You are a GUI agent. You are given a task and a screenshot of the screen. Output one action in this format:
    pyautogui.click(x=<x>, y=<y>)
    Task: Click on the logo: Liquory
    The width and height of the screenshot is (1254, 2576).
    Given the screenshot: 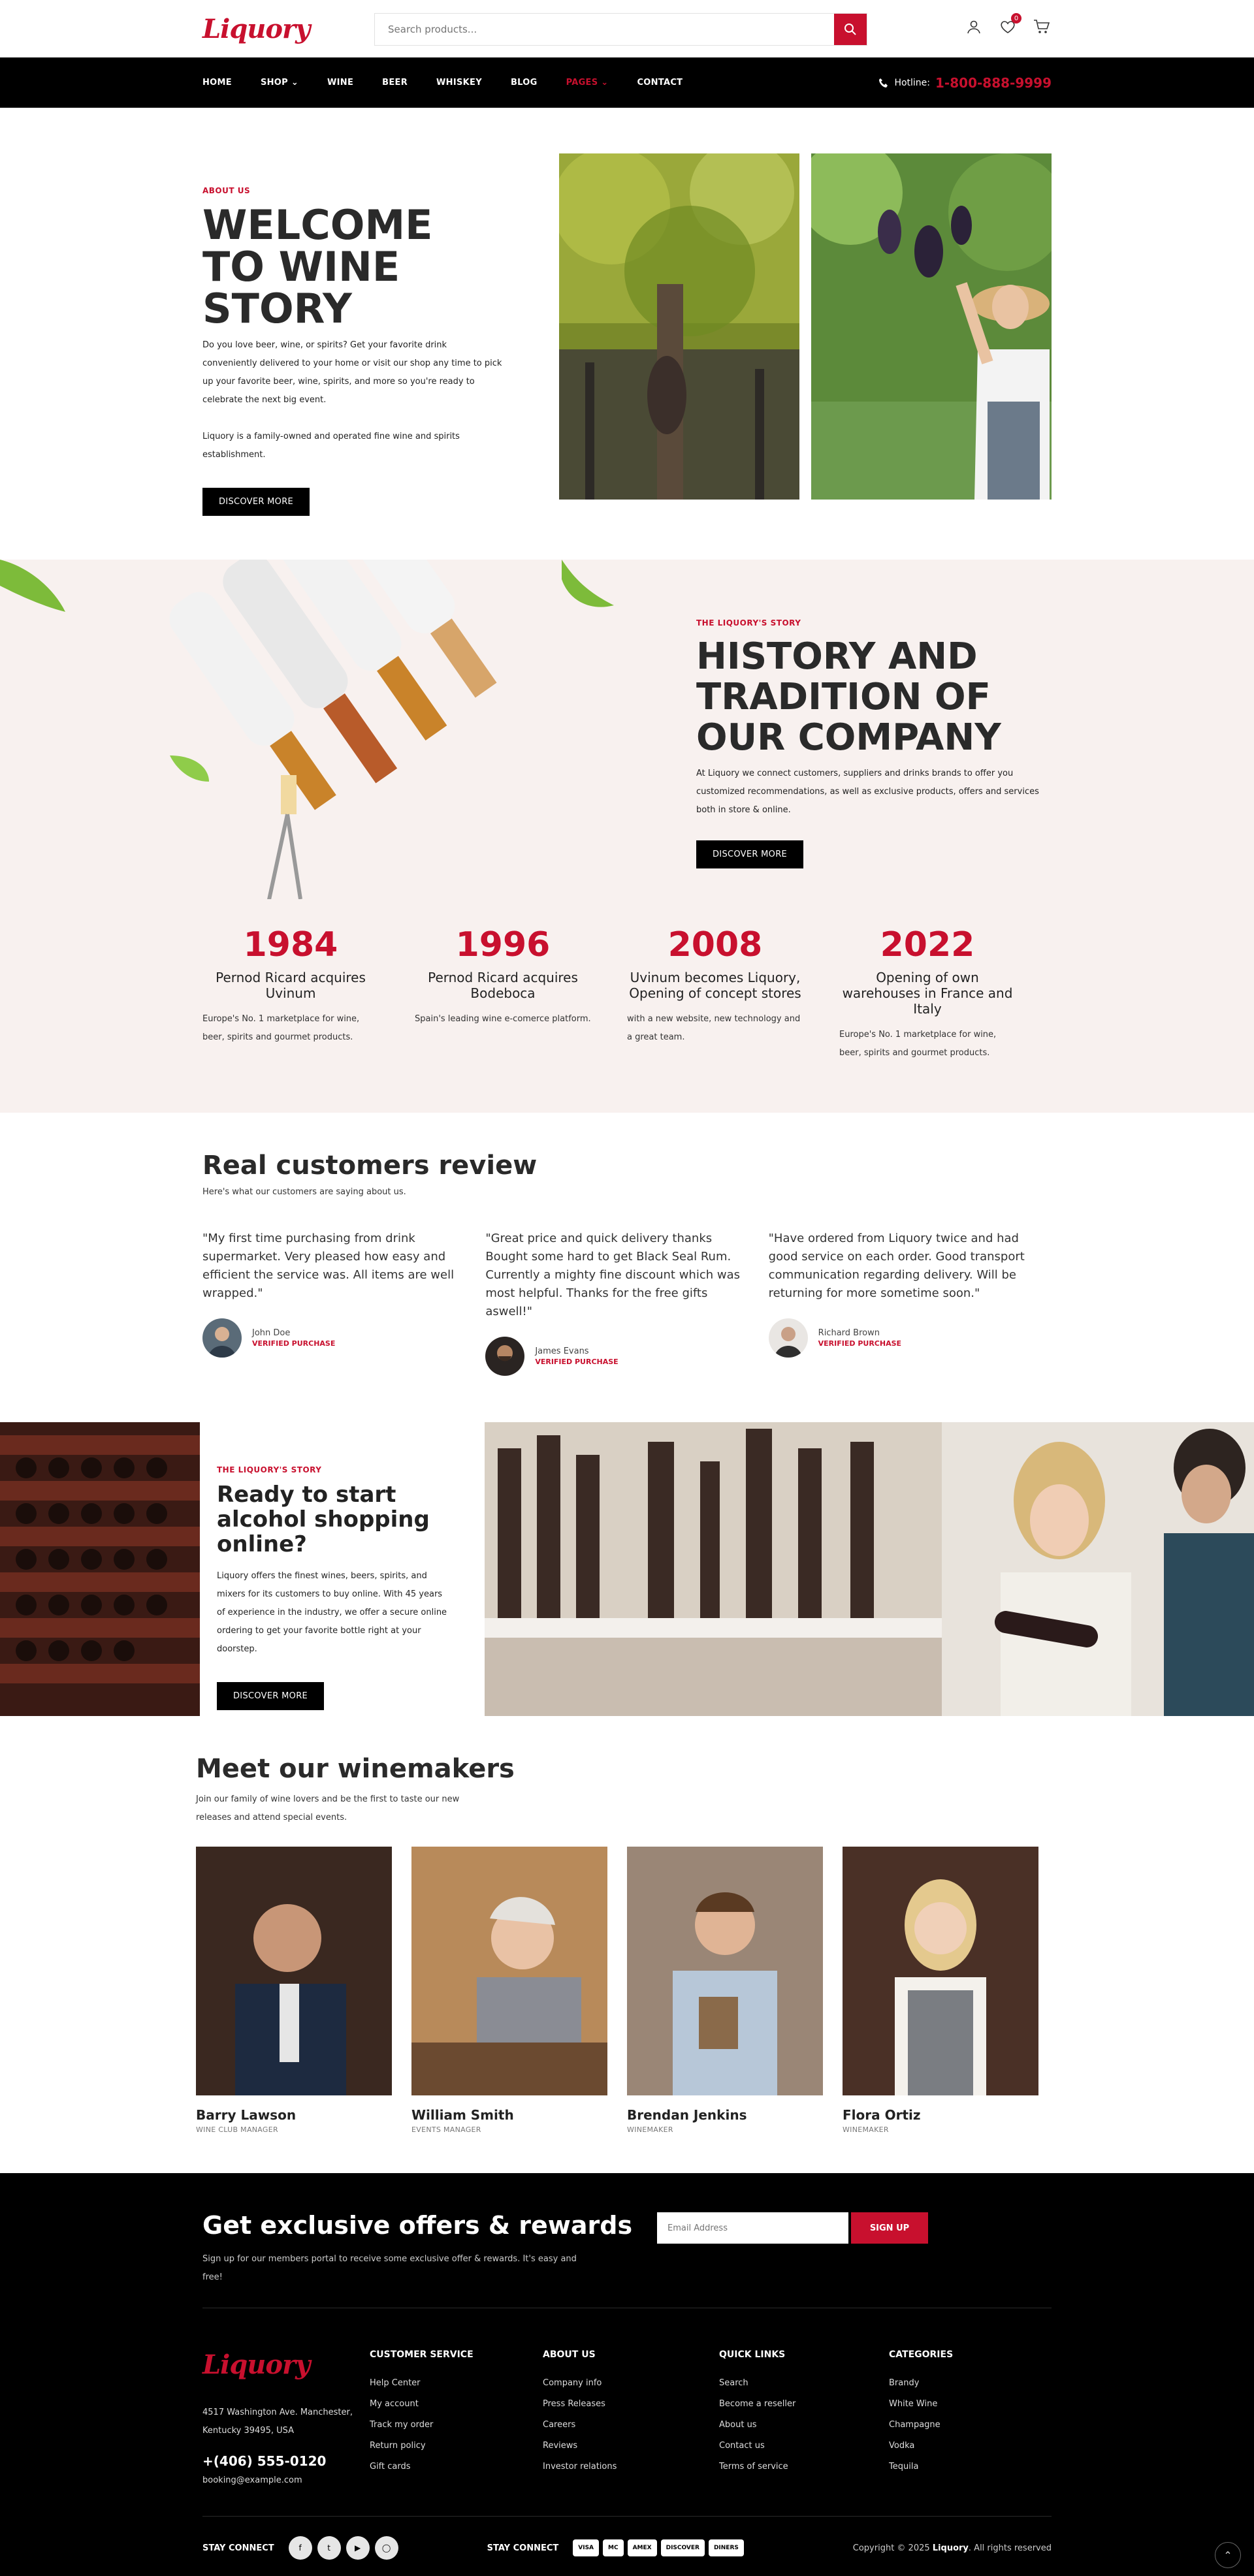 What is the action you would take?
    pyautogui.click(x=256, y=29)
    